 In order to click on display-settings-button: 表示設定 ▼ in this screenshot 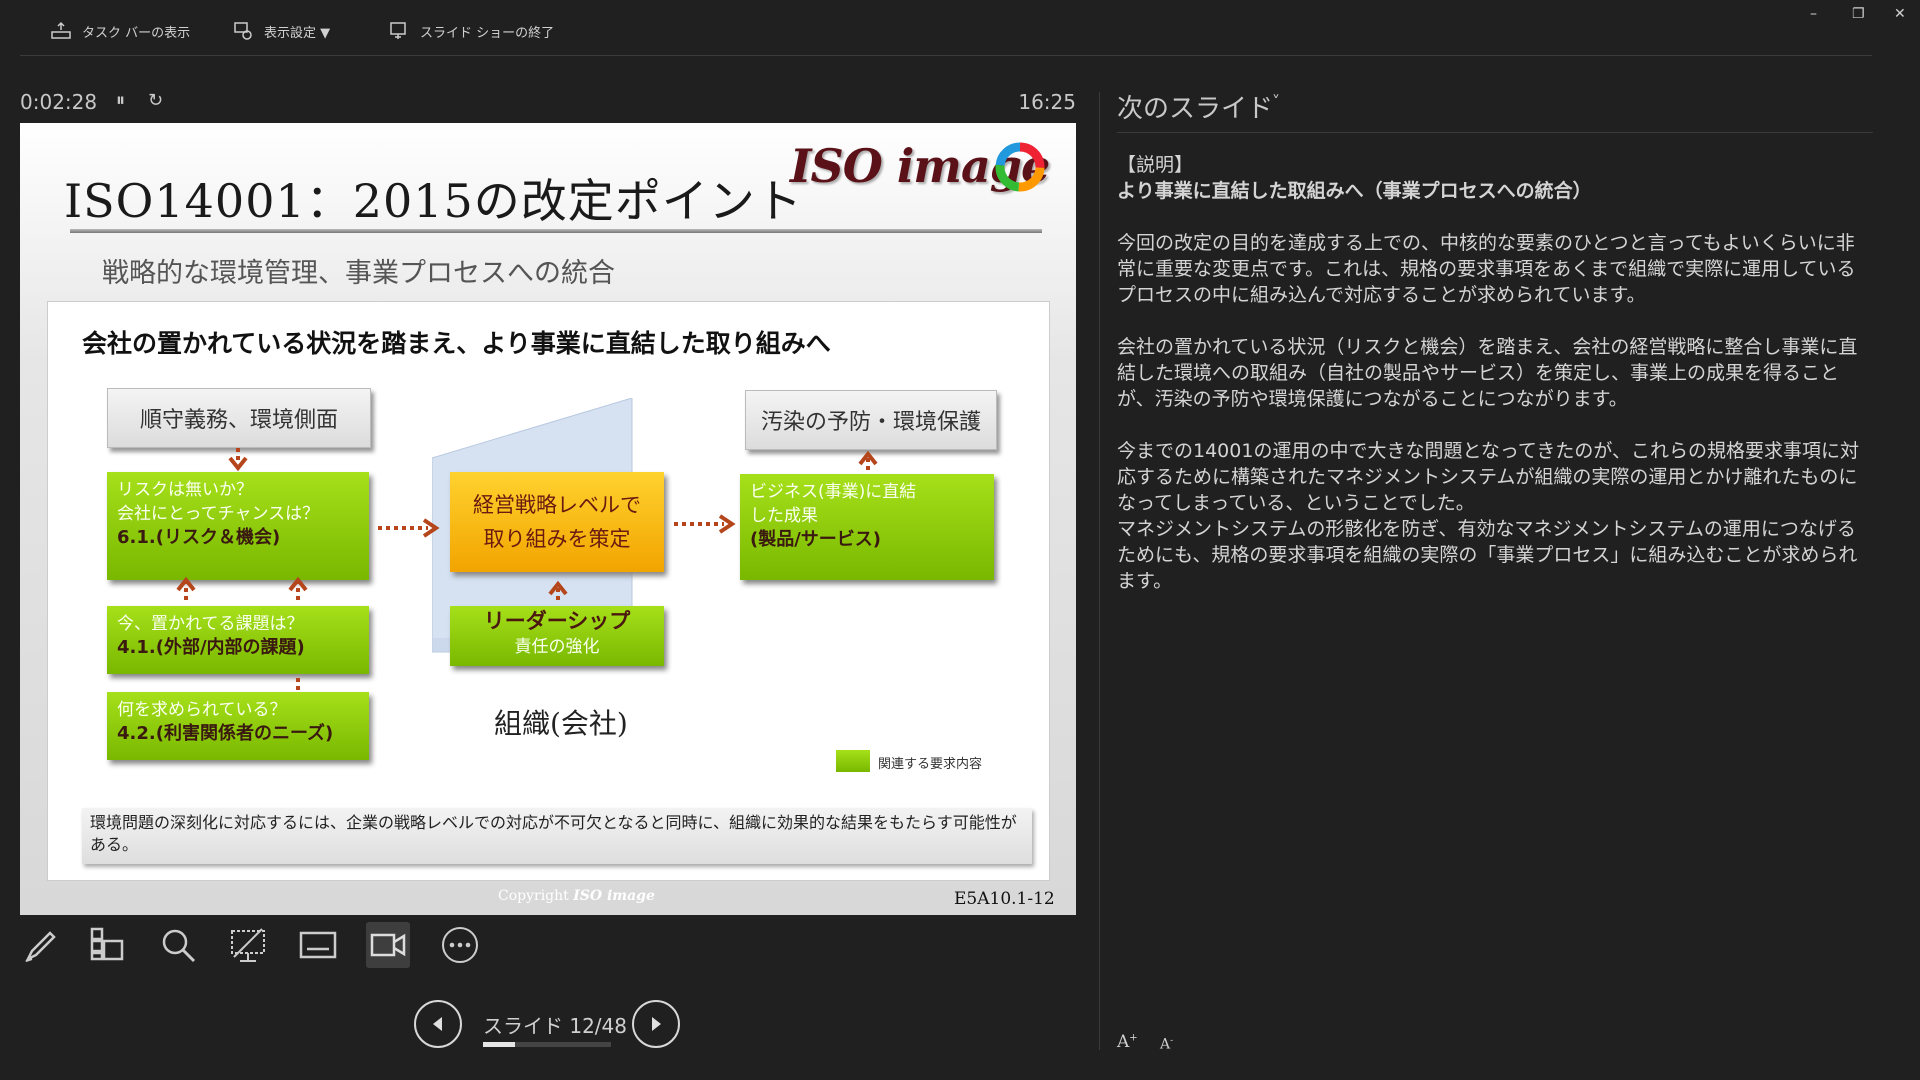, I will do `click(281, 31)`.